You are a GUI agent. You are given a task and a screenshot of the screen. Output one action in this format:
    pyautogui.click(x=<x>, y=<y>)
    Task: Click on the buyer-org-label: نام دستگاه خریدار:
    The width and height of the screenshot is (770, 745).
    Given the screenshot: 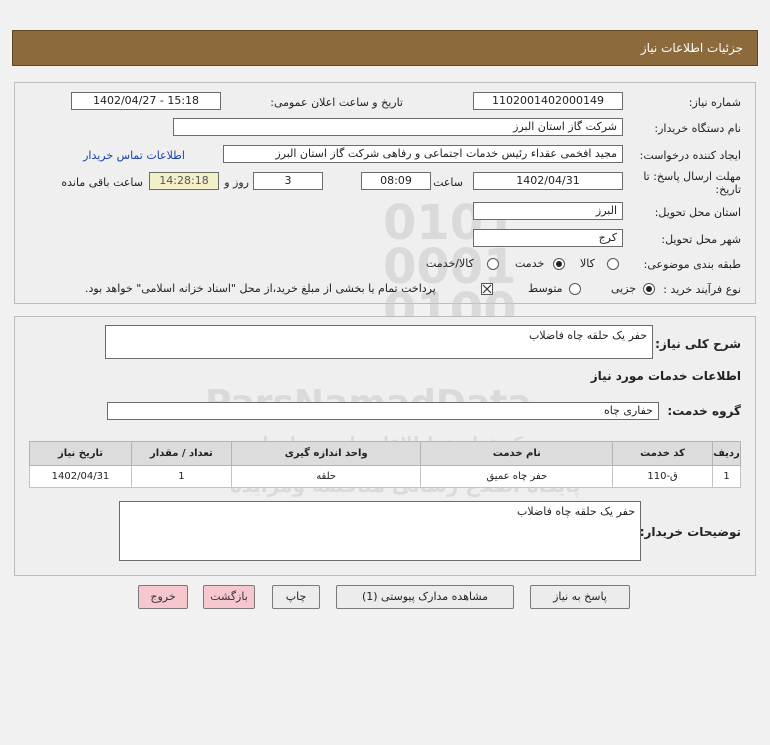 What is the action you would take?
    pyautogui.click(x=697, y=128)
    